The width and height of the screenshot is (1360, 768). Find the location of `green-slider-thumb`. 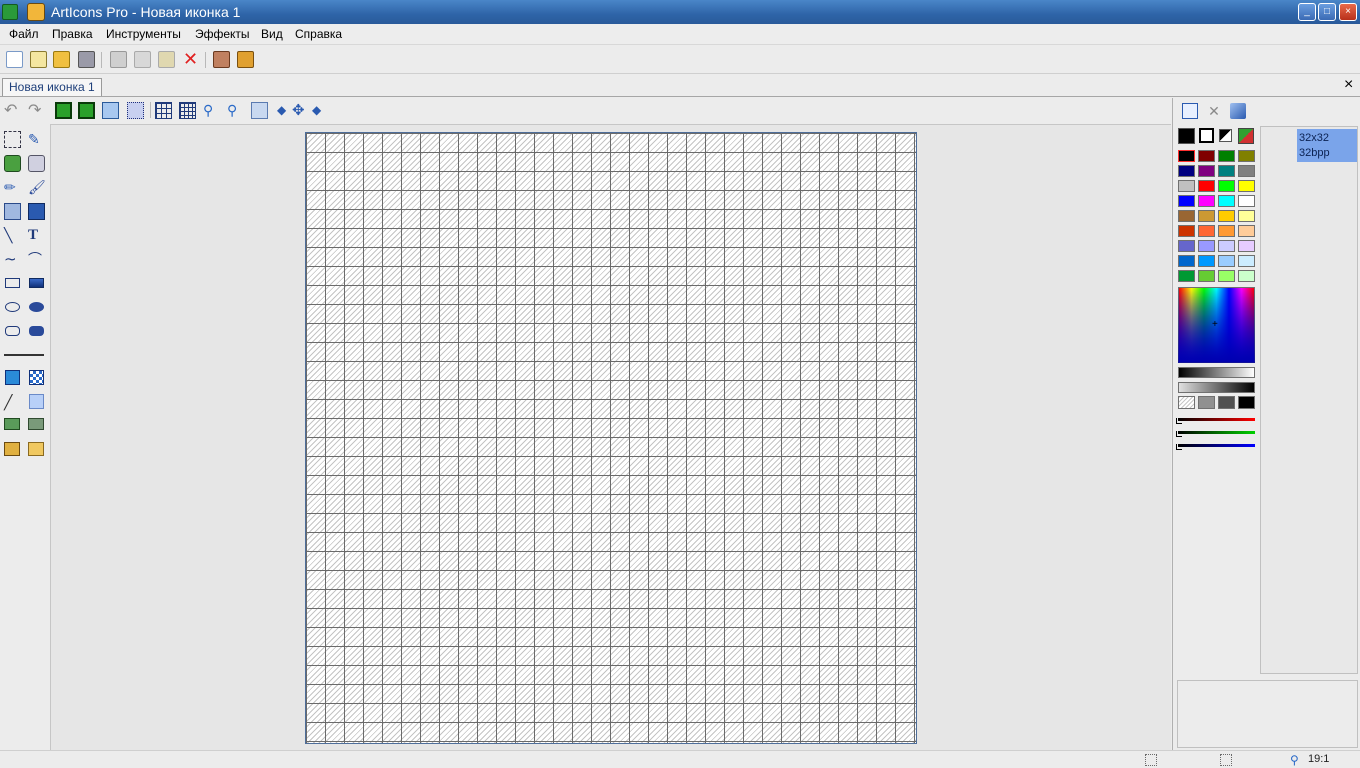

green-slider-thumb is located at coordinates (1179, 434).